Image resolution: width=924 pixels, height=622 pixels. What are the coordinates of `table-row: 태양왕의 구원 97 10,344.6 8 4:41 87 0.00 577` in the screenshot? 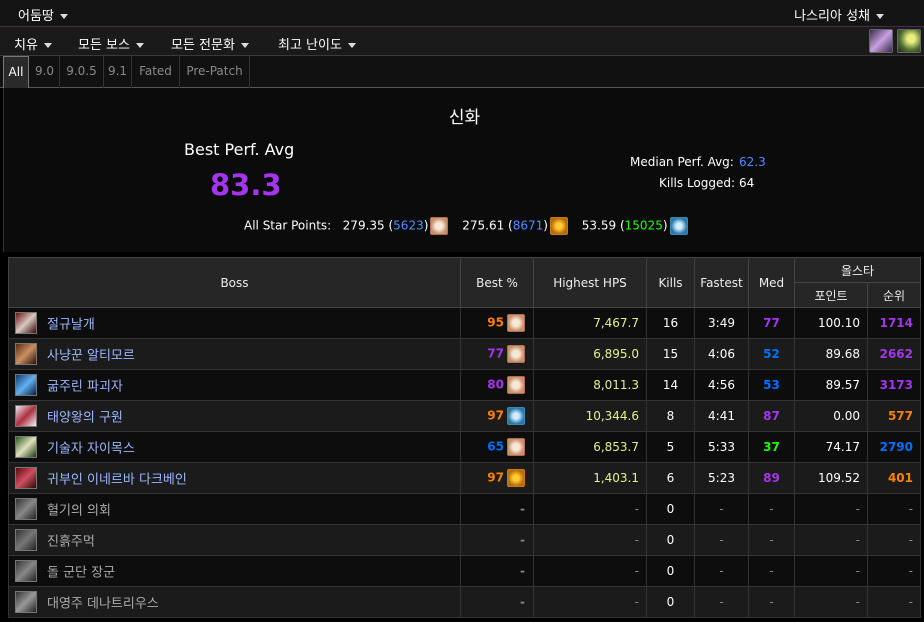 It's located at (464, 416).